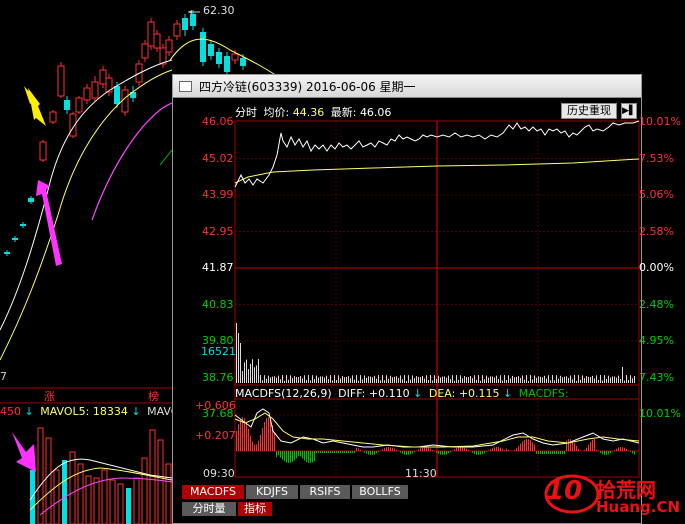 Image resolution: width=685 pixels, height=524 pixels. Describe the element at coordinates (24, 452) in the screenshot. I see `magenta-arrow-lower-icon` at that location.